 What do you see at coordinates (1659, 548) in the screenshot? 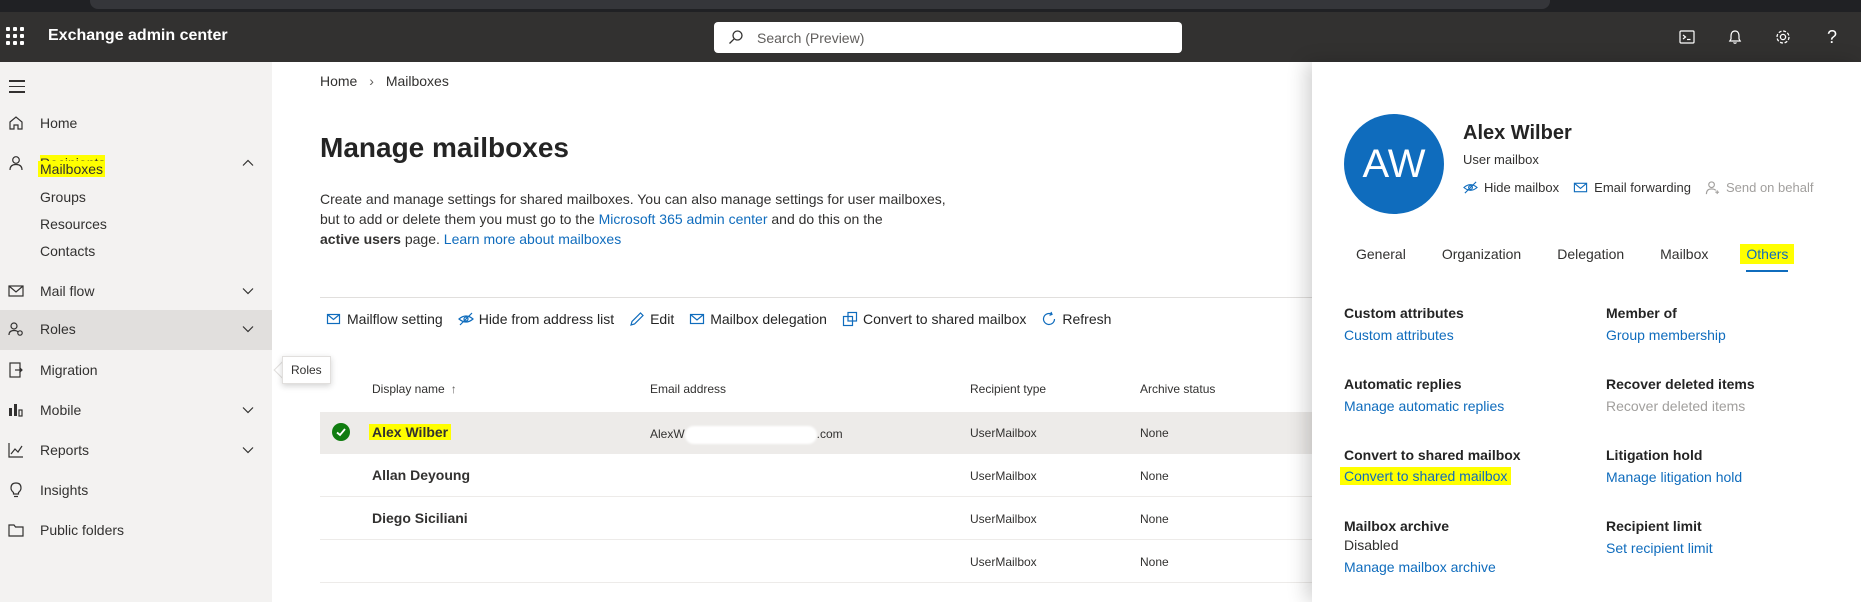
I see `set-recipient-limit-link: Set recipient limit` at bounding box center [1659, 548].